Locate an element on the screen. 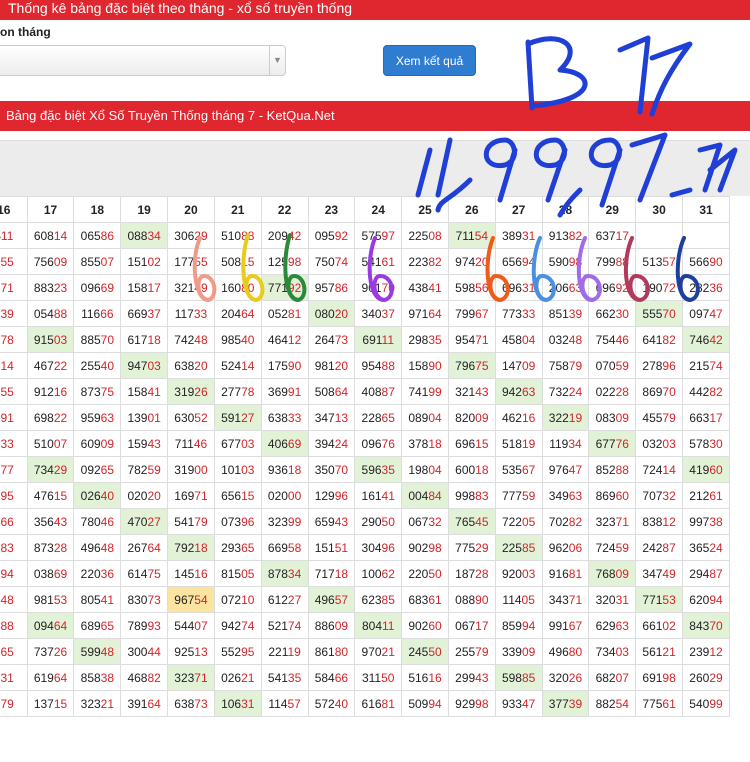 This screenshot has width=750, height=762. result-tail-digits: 69 is located at coordinates (107, 287).